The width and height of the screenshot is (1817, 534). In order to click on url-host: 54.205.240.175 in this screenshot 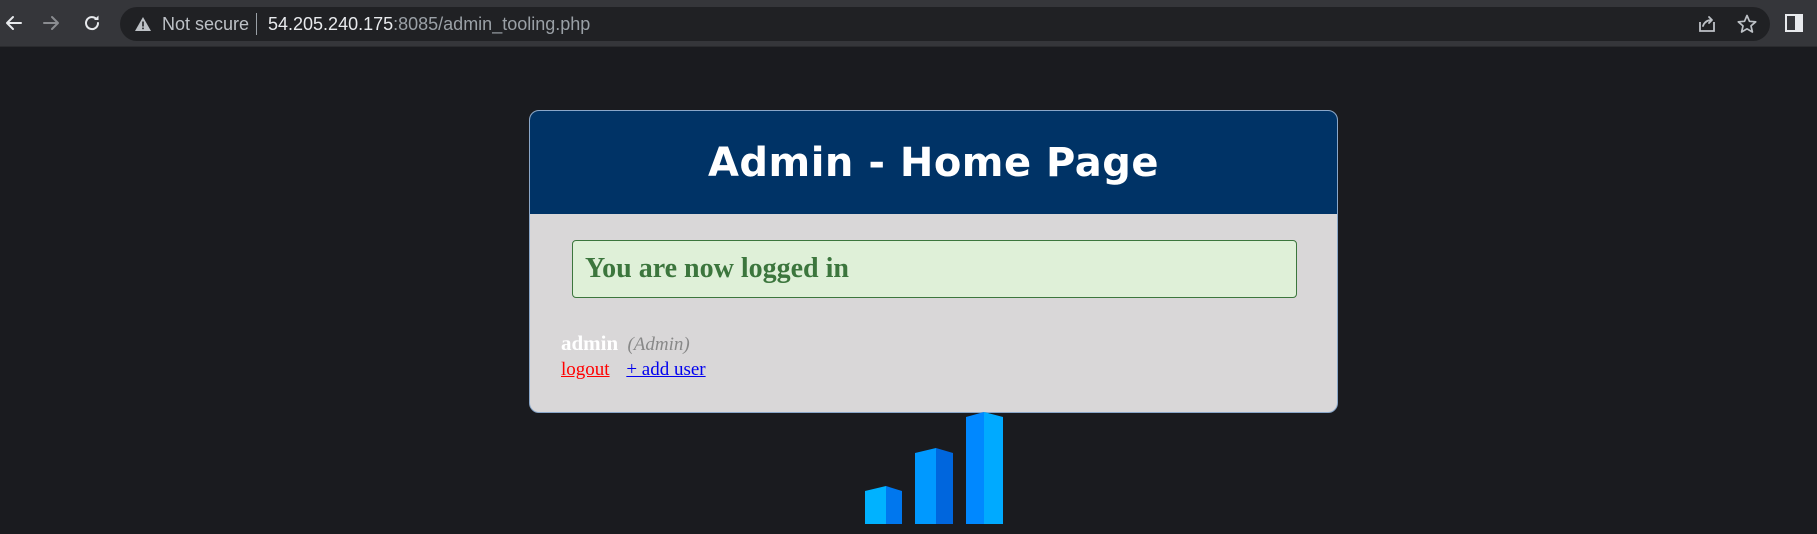, I will do `click(331, 24)`.